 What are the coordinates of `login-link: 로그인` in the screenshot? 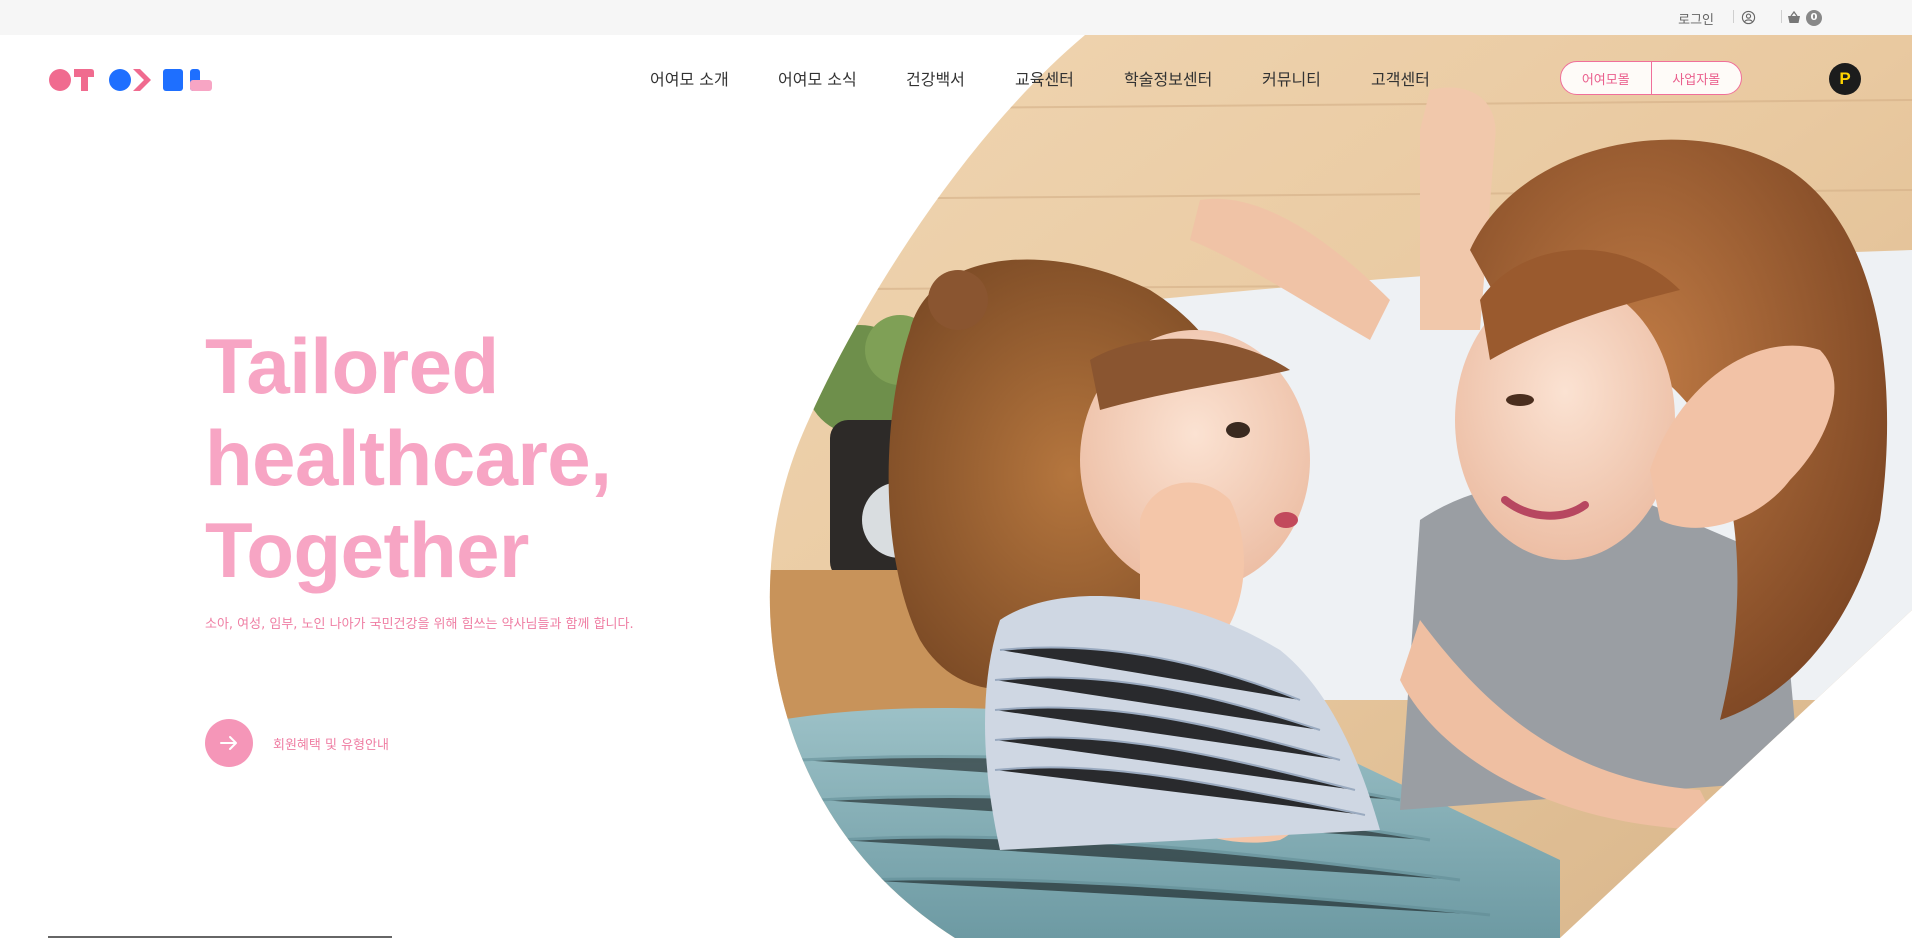 It's located at (1696, 18).